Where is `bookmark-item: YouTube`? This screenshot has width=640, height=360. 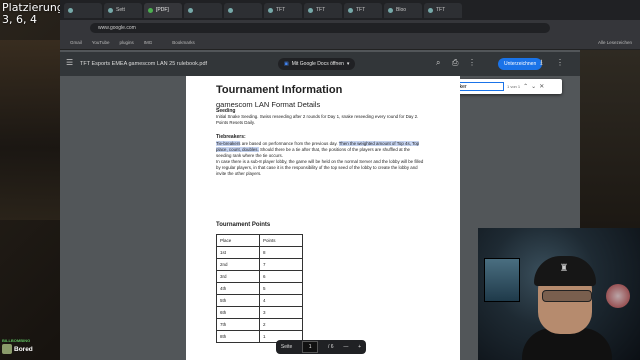
bookmark-item: YouTube is located at coordinates (101, 42).